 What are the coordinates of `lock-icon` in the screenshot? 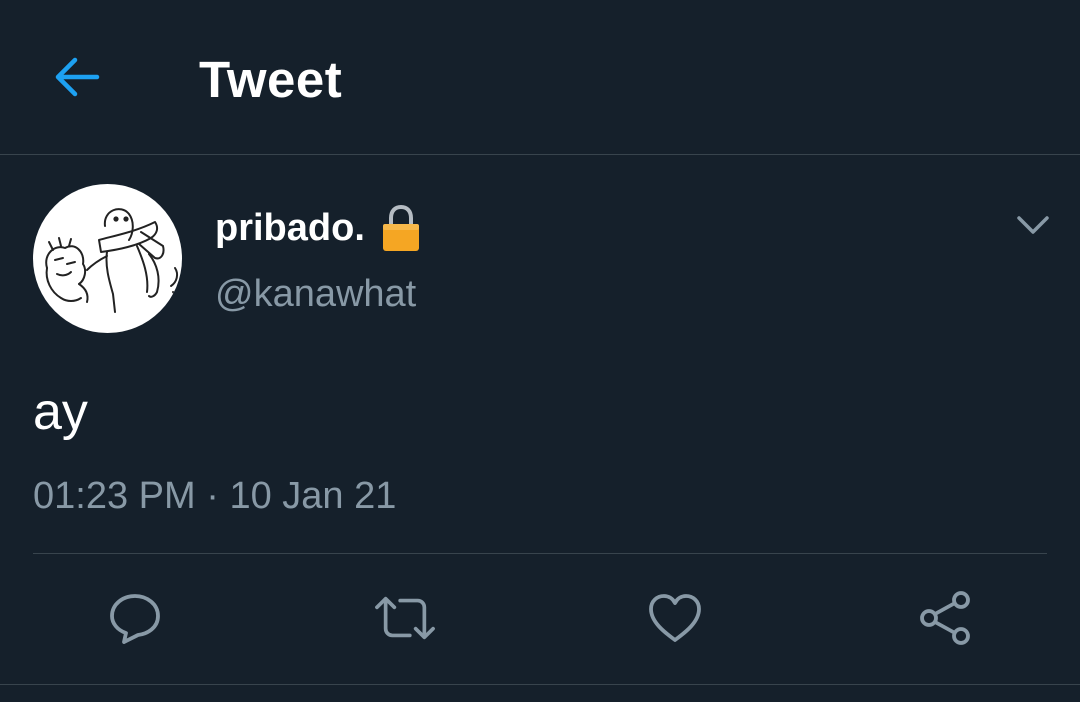 It's located at (401, 228).